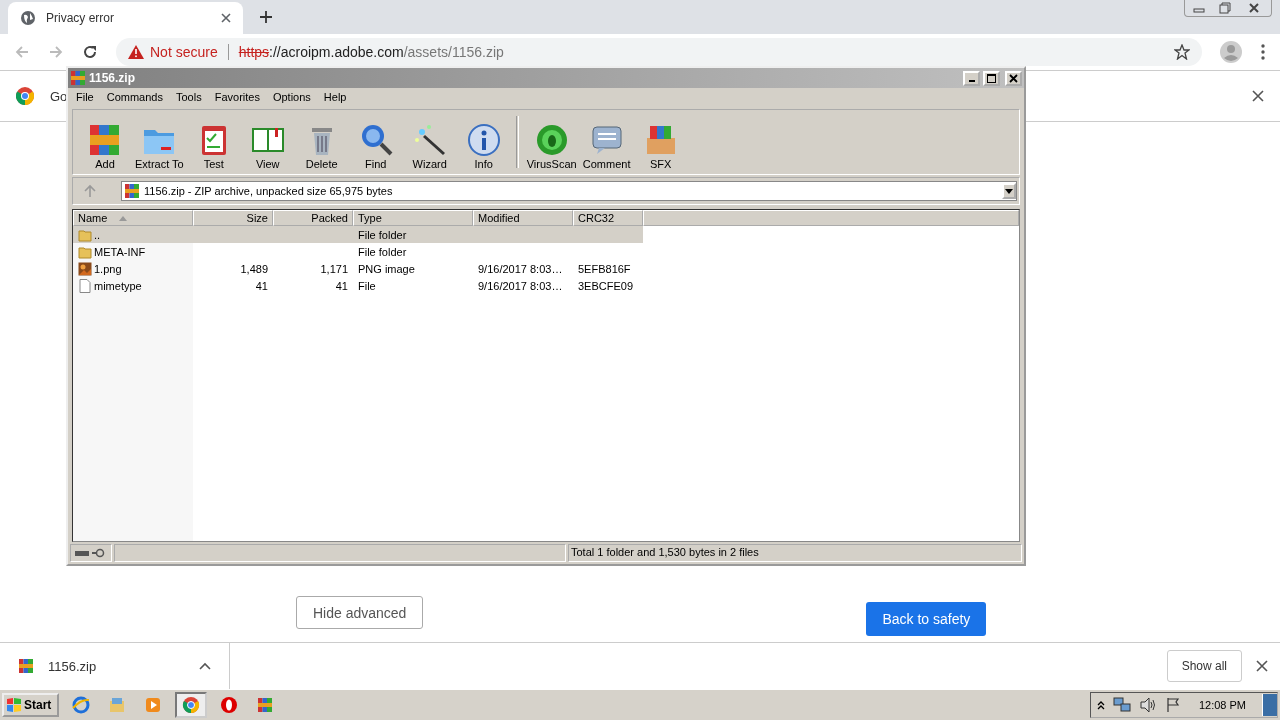 The height and width of the screenshot is (720, 1280). I want to click on path-dropdown: 1156.zip - ZIP archive, unpacked size 65,975 bytes, so click(569, 191).